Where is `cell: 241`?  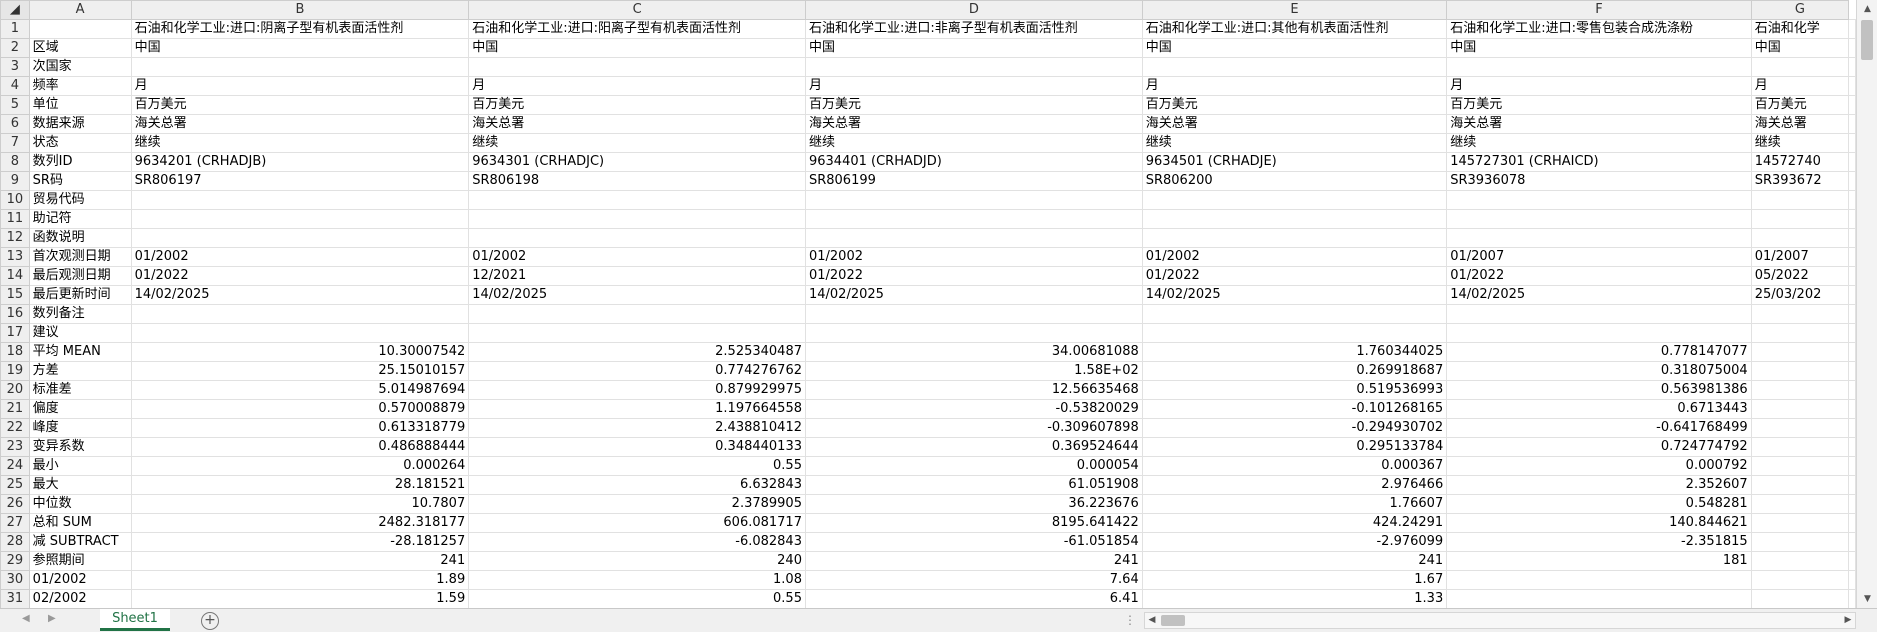 cell: 241 is located at coordinates (1294, 561).